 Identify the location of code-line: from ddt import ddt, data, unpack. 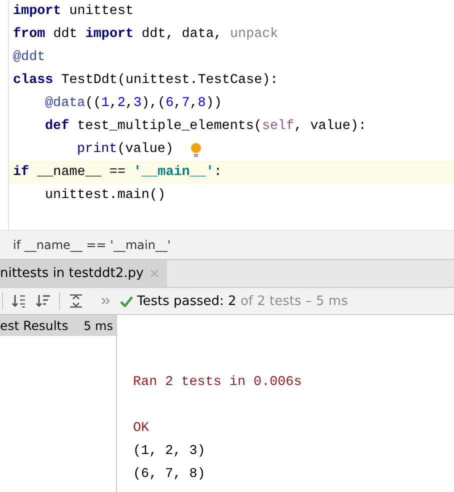
(145, 35).